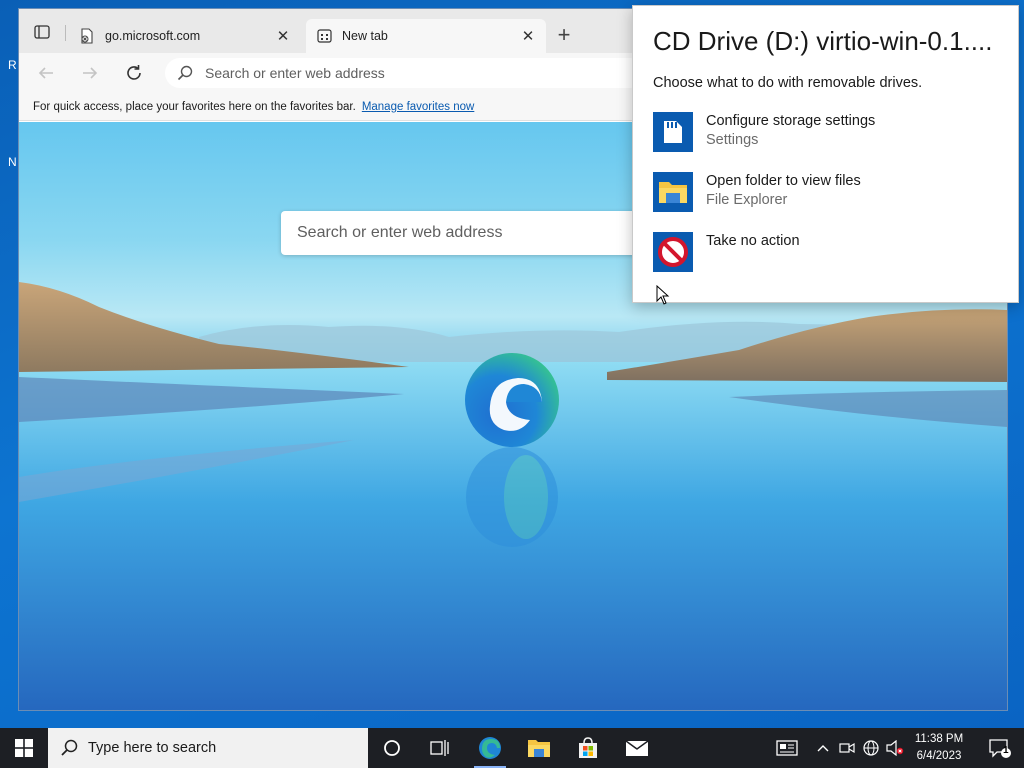 The image size is (1024, 768). Describe the element at coordinates (295, 73) in the screenshot. I see `address-placeholder: Search or enter web address` at that location.